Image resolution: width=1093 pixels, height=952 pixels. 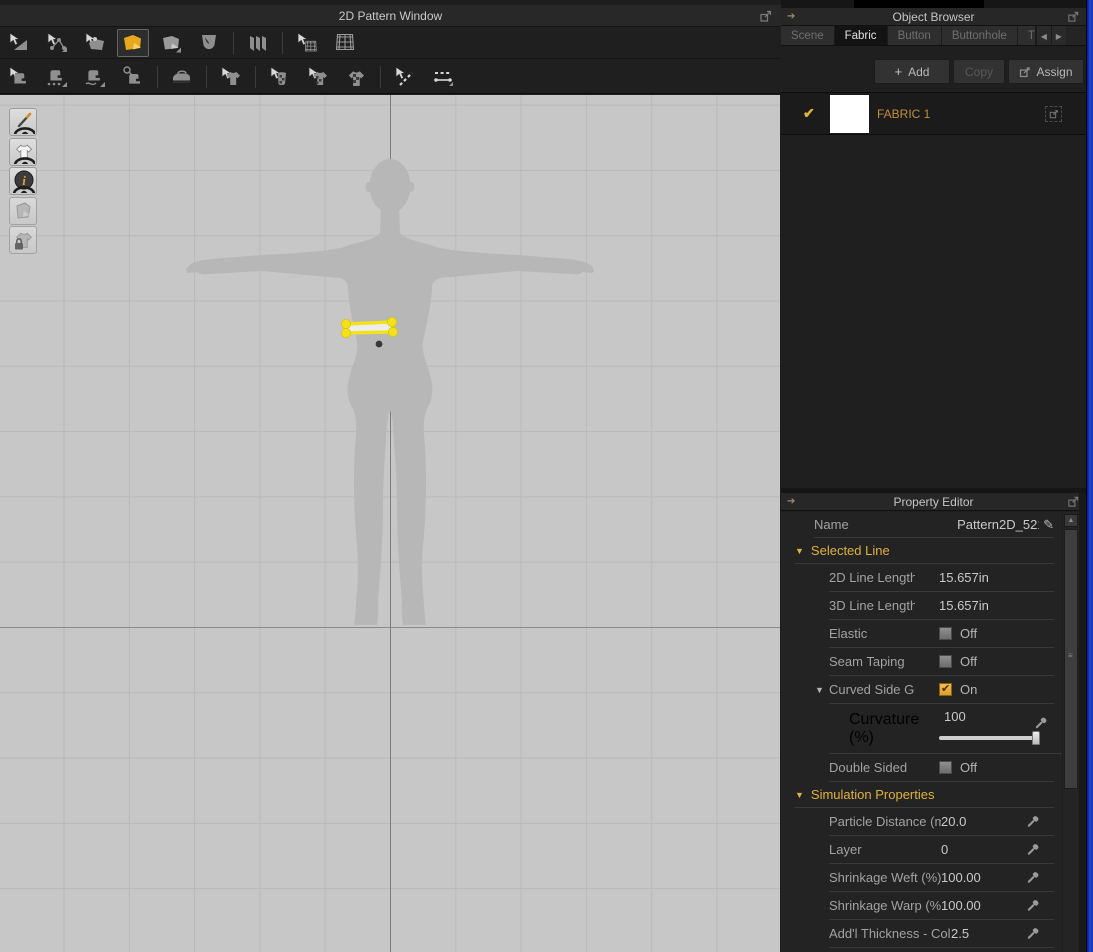 What do you see at coordinates (861, 35) in the screenshot?
I see `tab-fabric: Fabric` at bounding box center [861, 35].